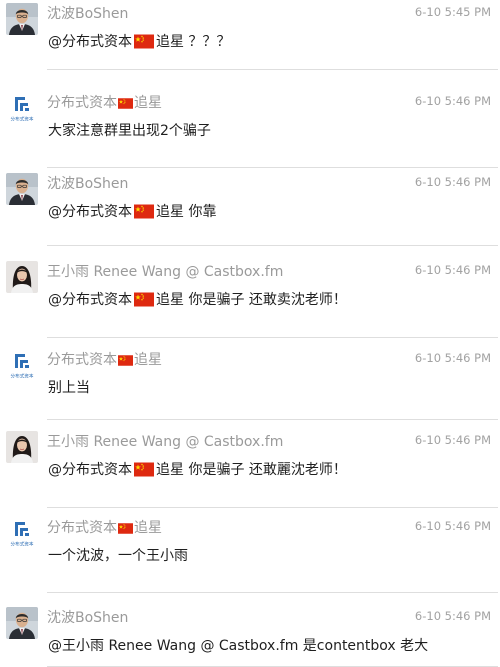 This screenshot has width=500, height=667. I want to click on message-text-part: 一个沈波，一个王小雨, so click(118, 556).